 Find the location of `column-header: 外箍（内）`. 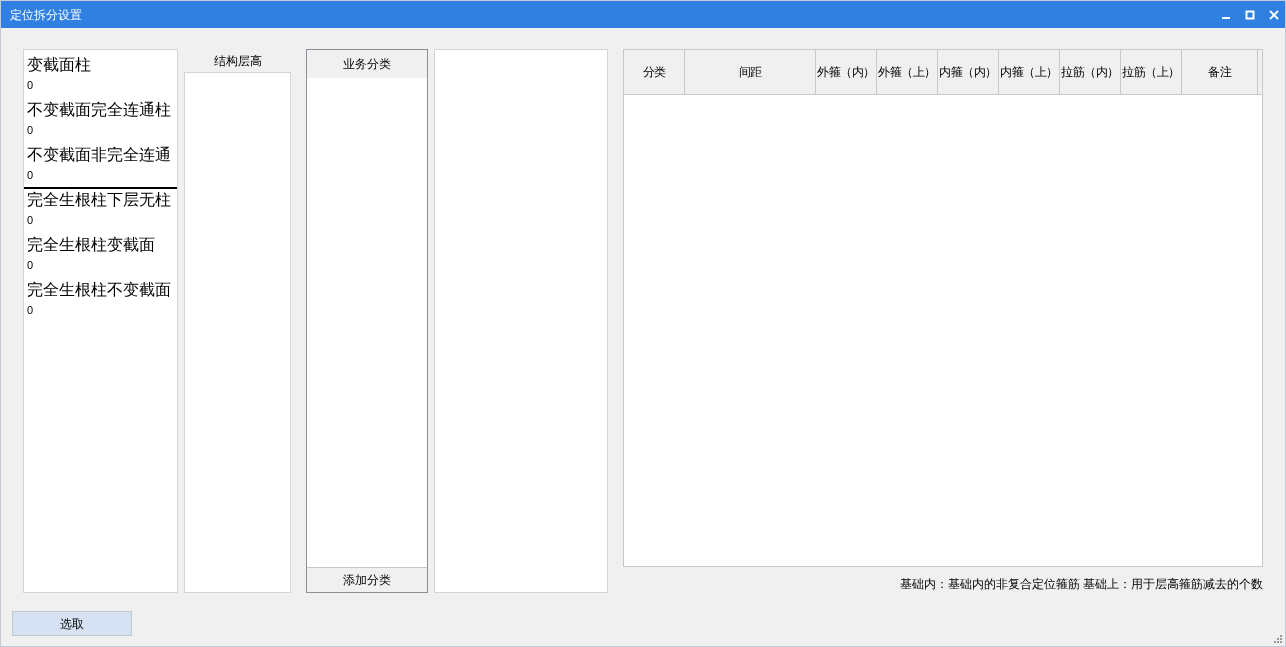

column-header: 外箍（内） is located at coordinates (846, 72).